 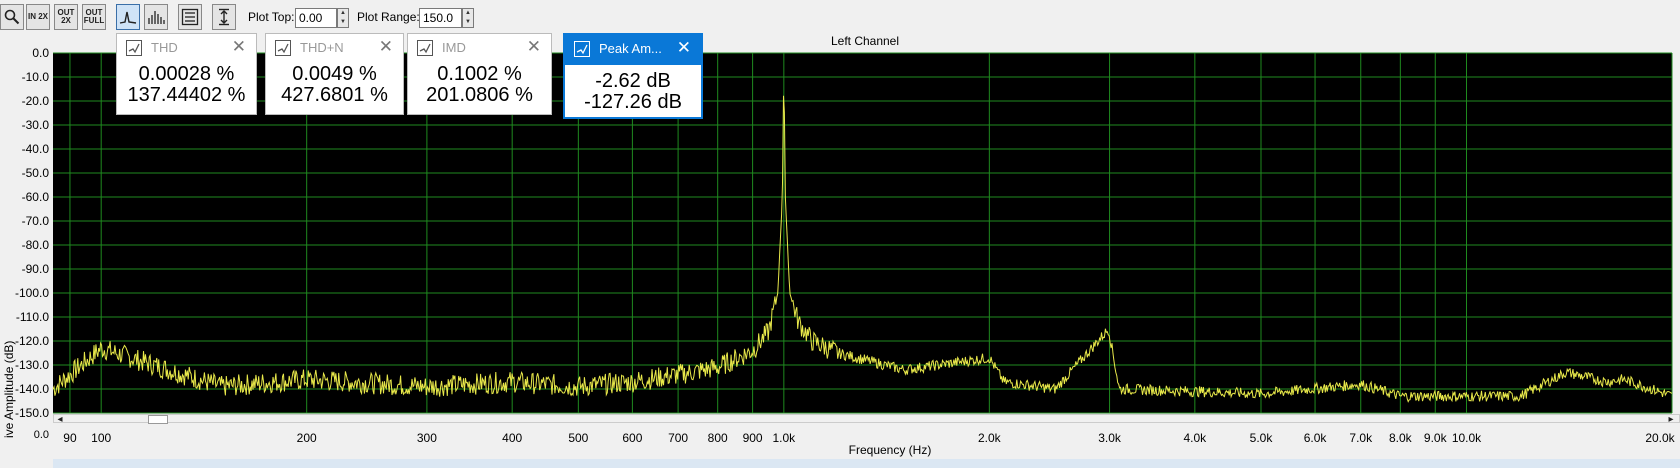 I want to click on y-tick-label: -110.0, so click(x=32, y=317).